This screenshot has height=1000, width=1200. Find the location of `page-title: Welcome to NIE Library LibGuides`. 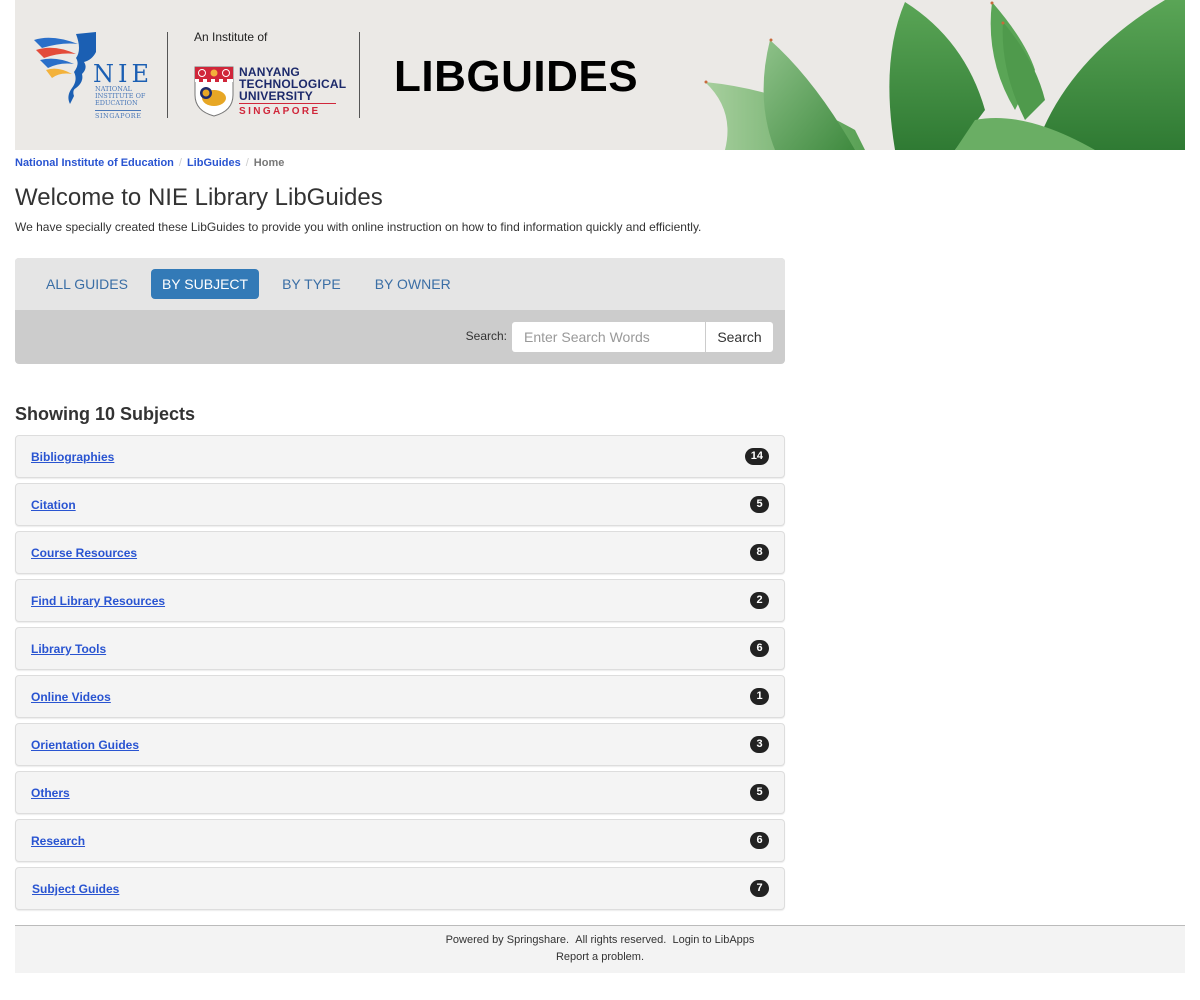

page-title: Welcome to NIE Library LibGuides is located at coordinates (199, 197).